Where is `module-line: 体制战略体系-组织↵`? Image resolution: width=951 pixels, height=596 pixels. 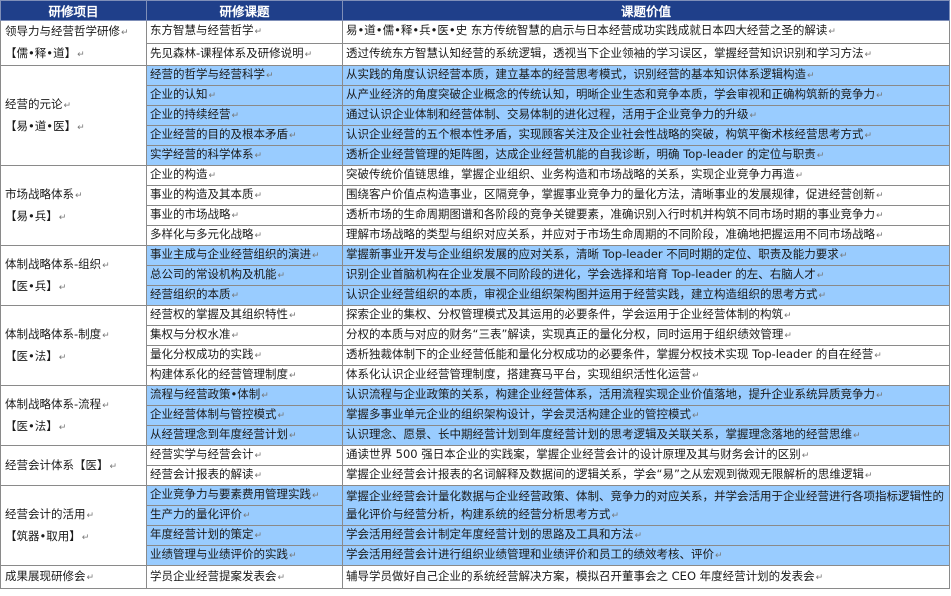
module-line: 体制战略体系-组织↵ is located at coordinates (74, 265).